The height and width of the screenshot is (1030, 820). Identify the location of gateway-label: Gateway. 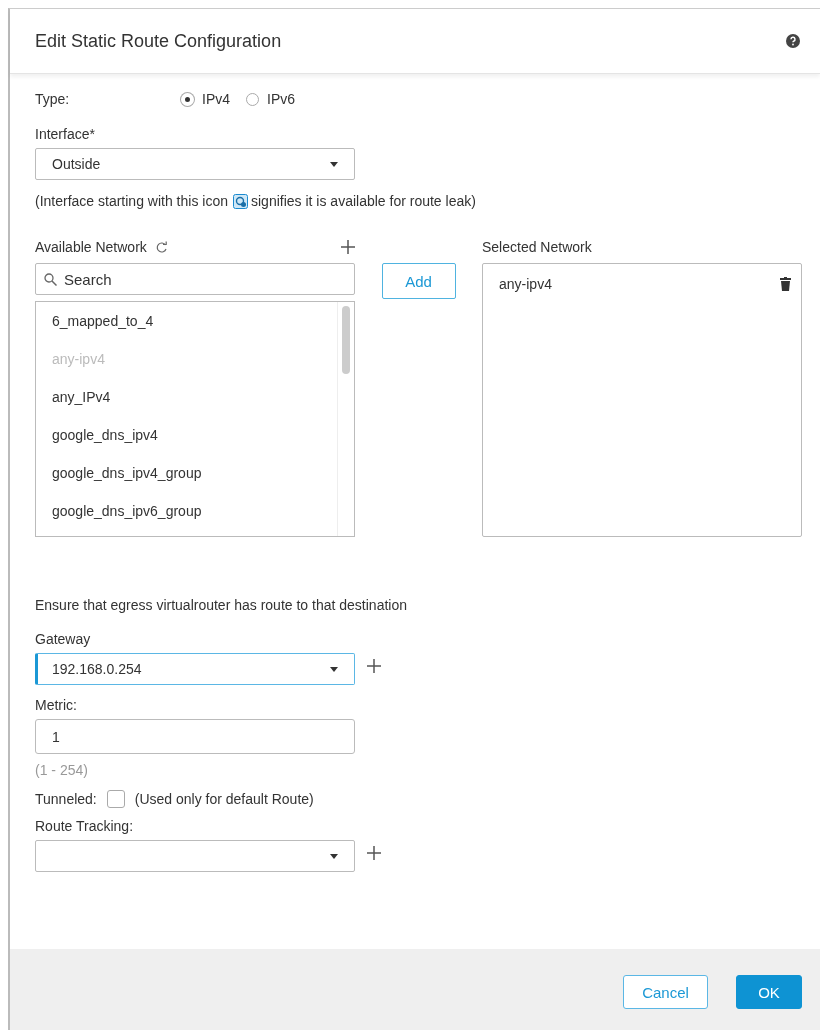
(63, 639).